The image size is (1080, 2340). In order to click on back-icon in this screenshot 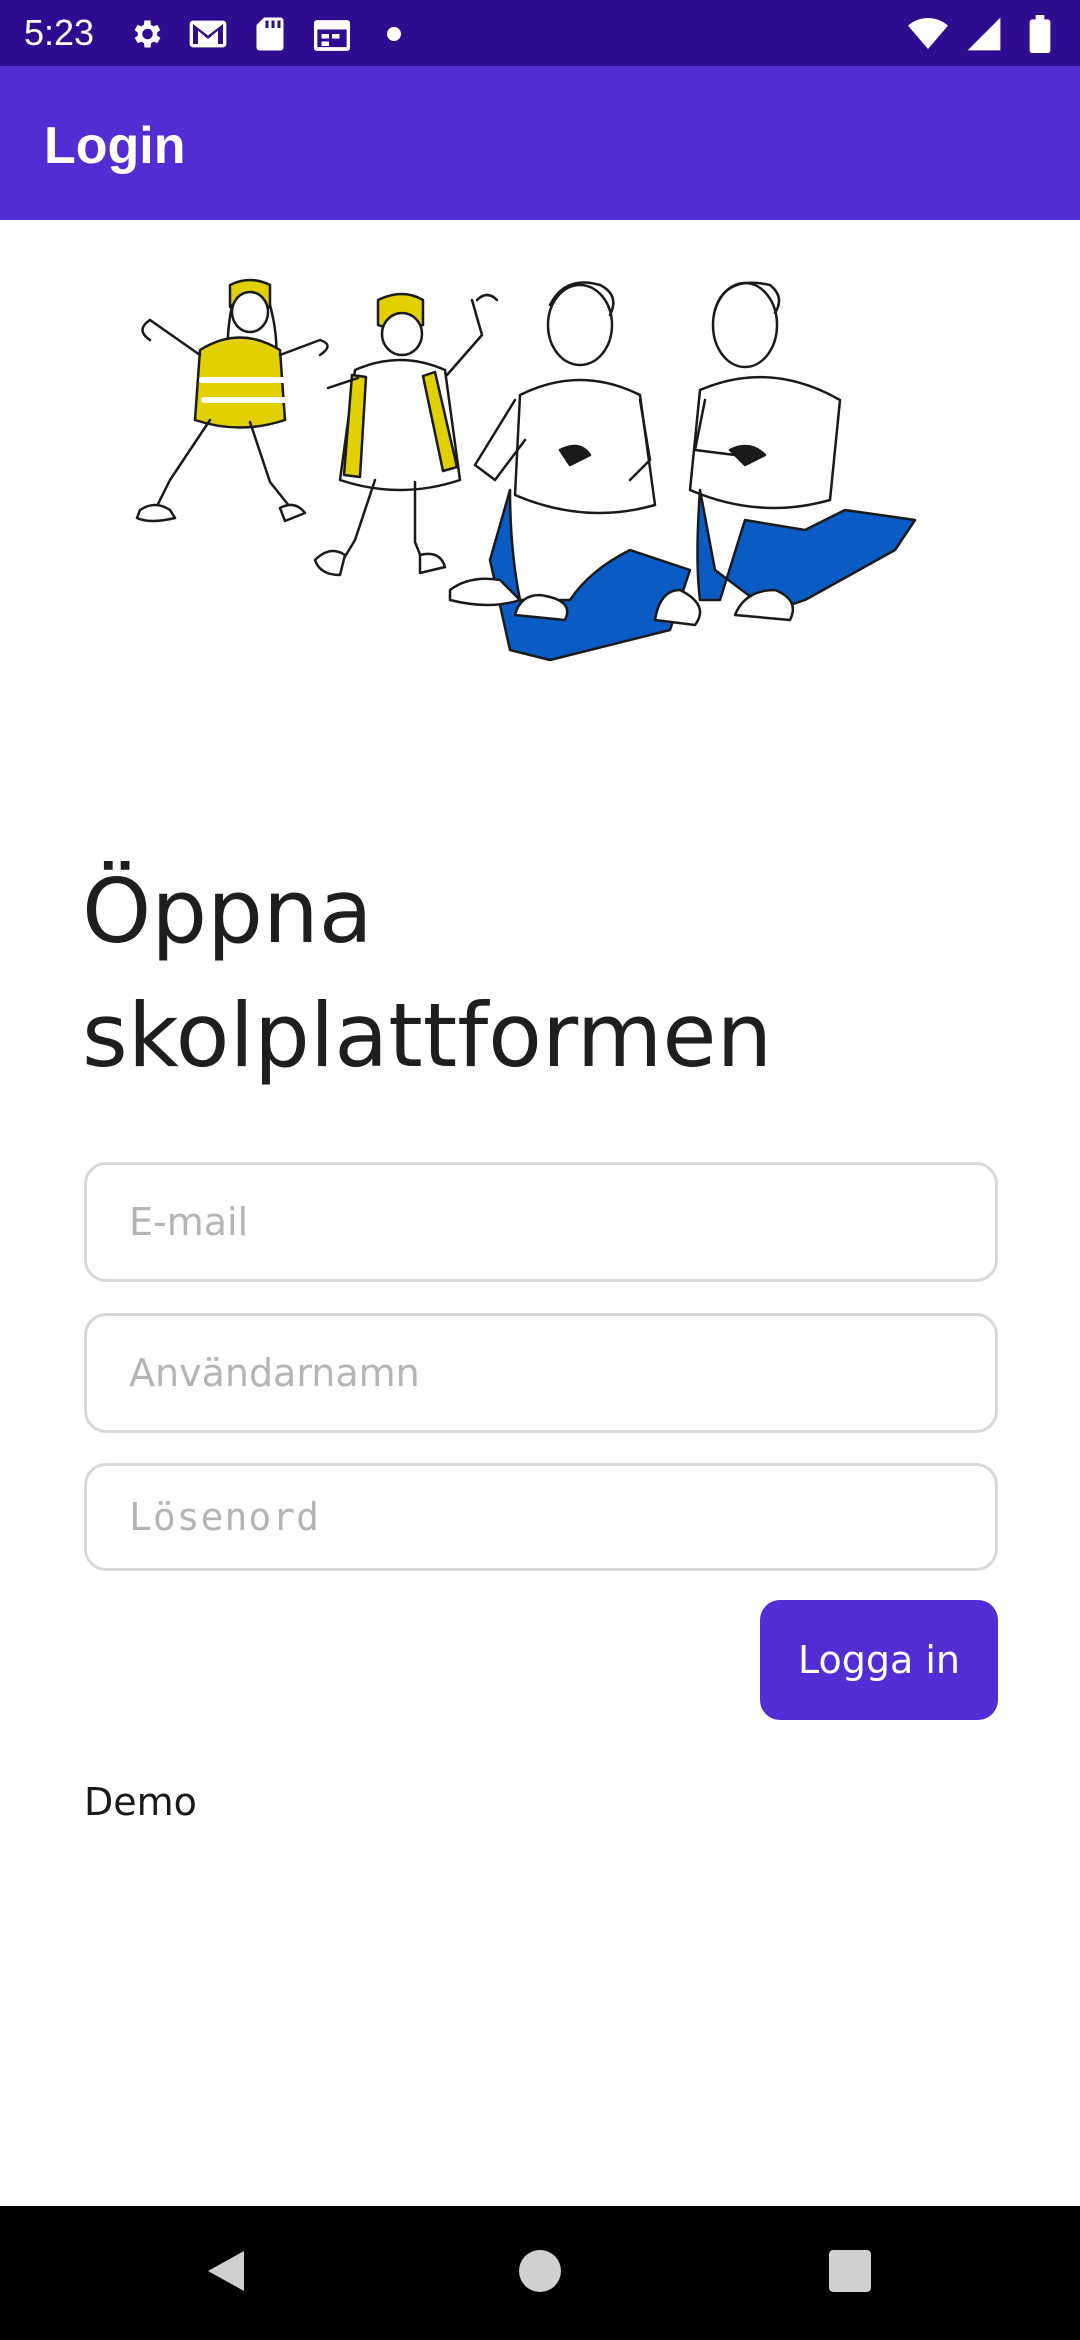, I will do `click(226, 2273)`.